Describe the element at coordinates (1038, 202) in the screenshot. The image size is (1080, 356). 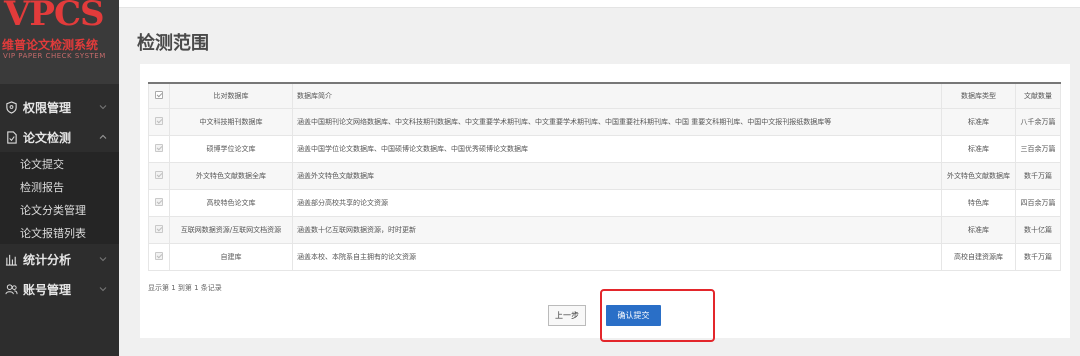
I see `db-count: 四百余万篇` at that location.